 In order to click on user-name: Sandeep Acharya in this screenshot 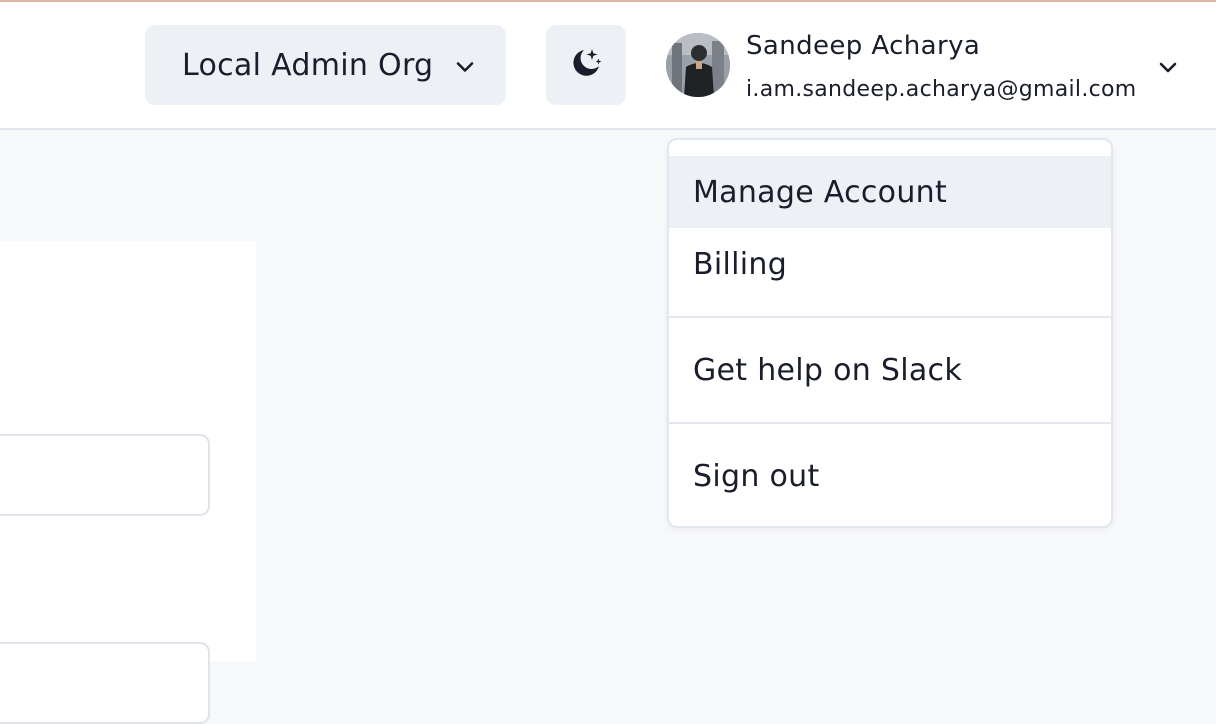, I will do `click(863, 46)`.